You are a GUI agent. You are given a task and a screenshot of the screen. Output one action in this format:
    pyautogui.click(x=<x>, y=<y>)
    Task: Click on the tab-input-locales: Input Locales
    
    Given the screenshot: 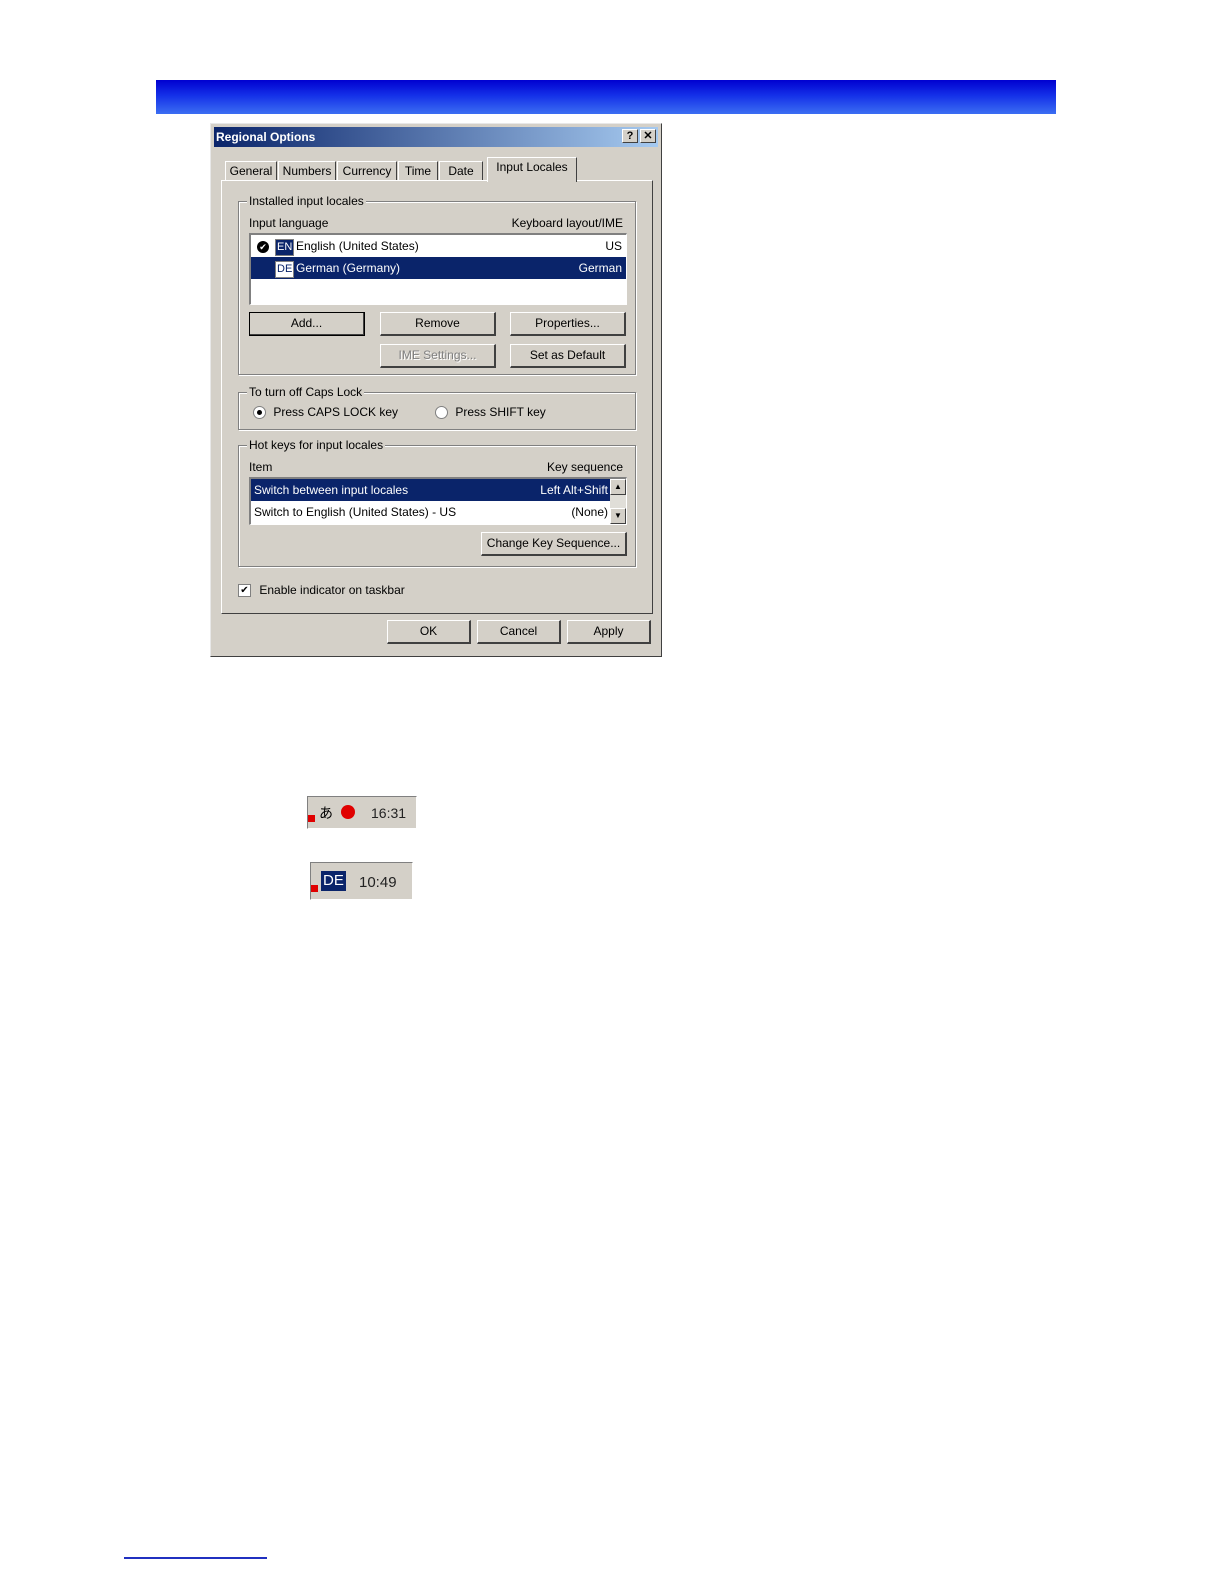 What is the action you would take?
    pyautogui.click(x=532, y=169)
    